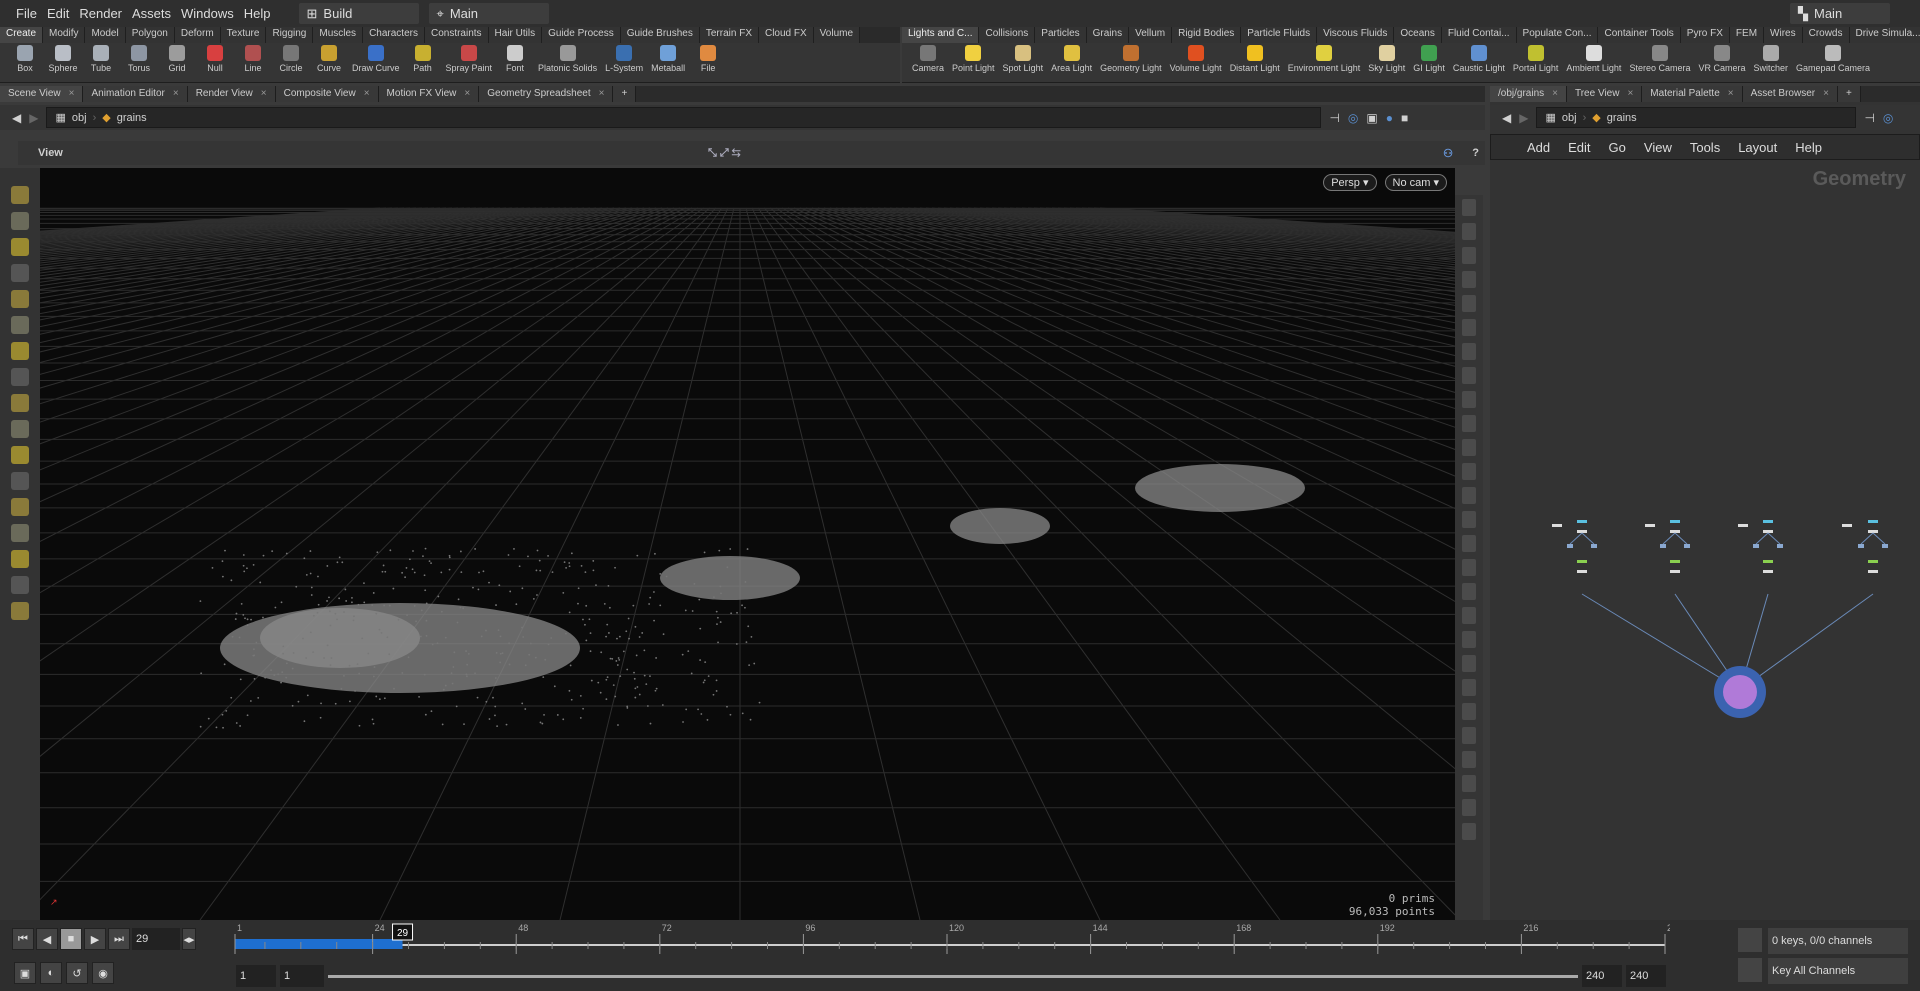 The width and height of the screenshot is (1920, 991). What do you see at coordinates (1523, 118) in the screenshot?
I see `forward-arrow-icon: ▶` at bounding box center [1523, 118].